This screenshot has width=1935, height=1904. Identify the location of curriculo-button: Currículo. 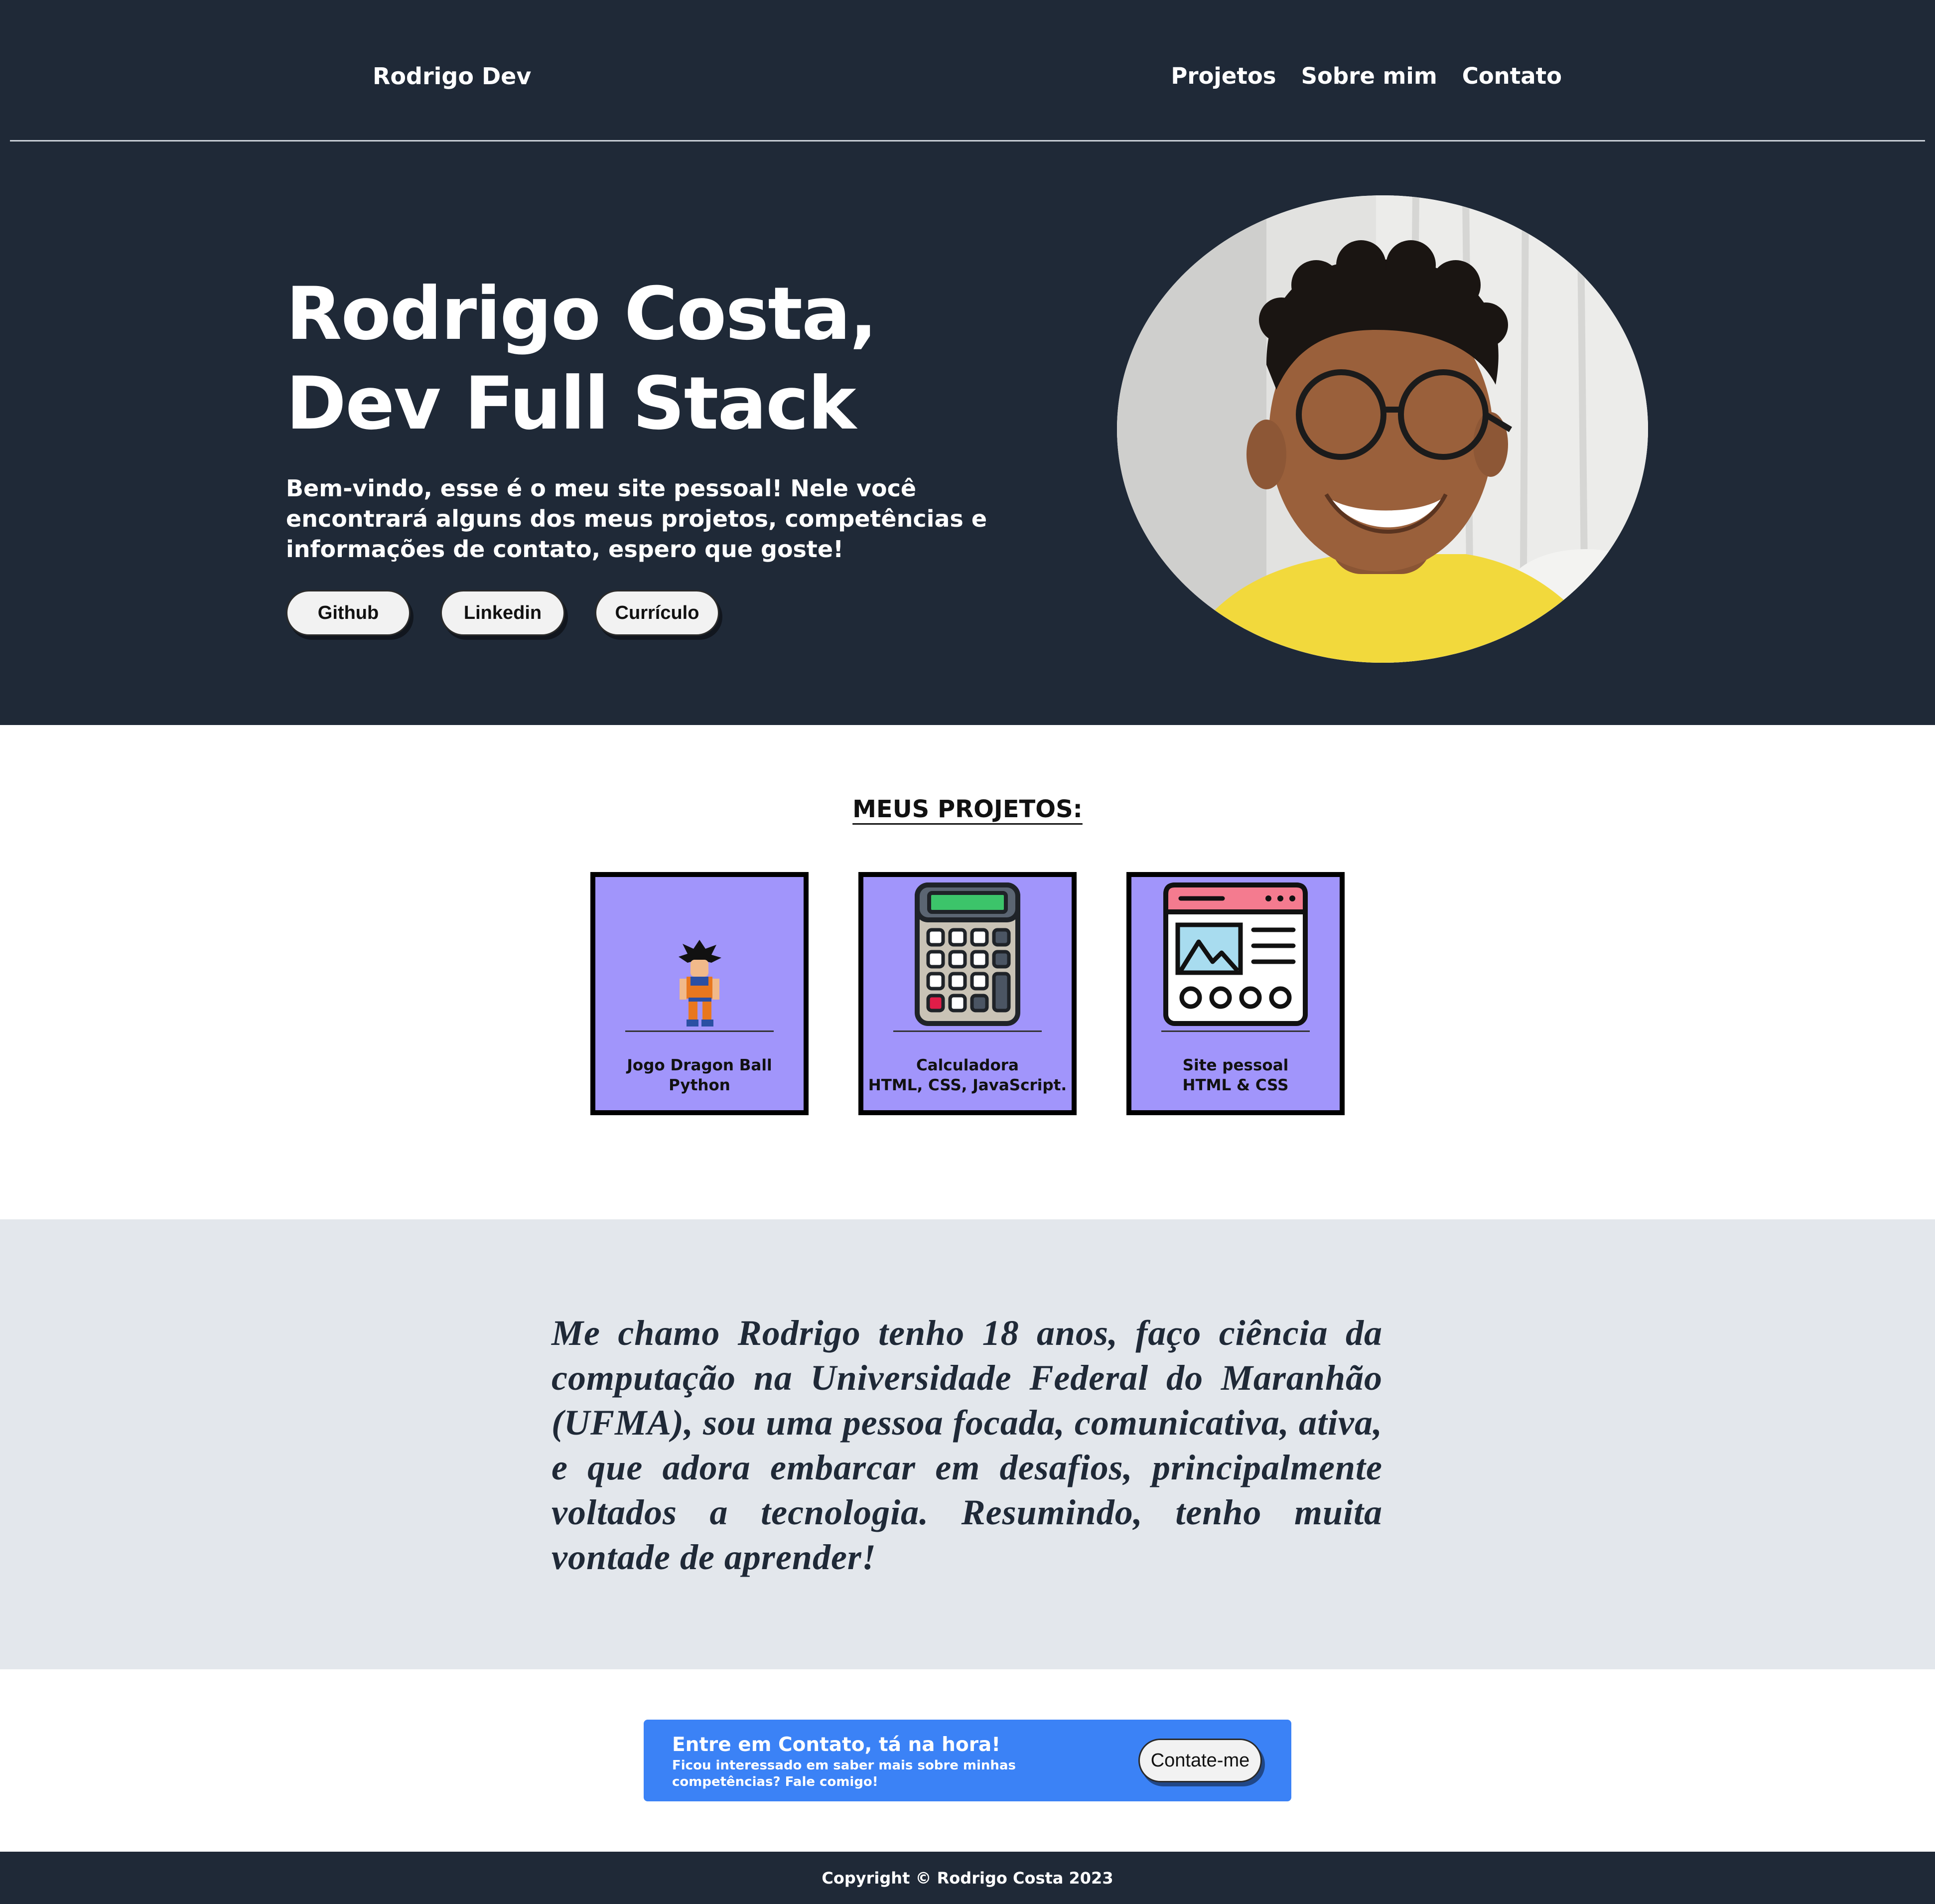
(657, 613).